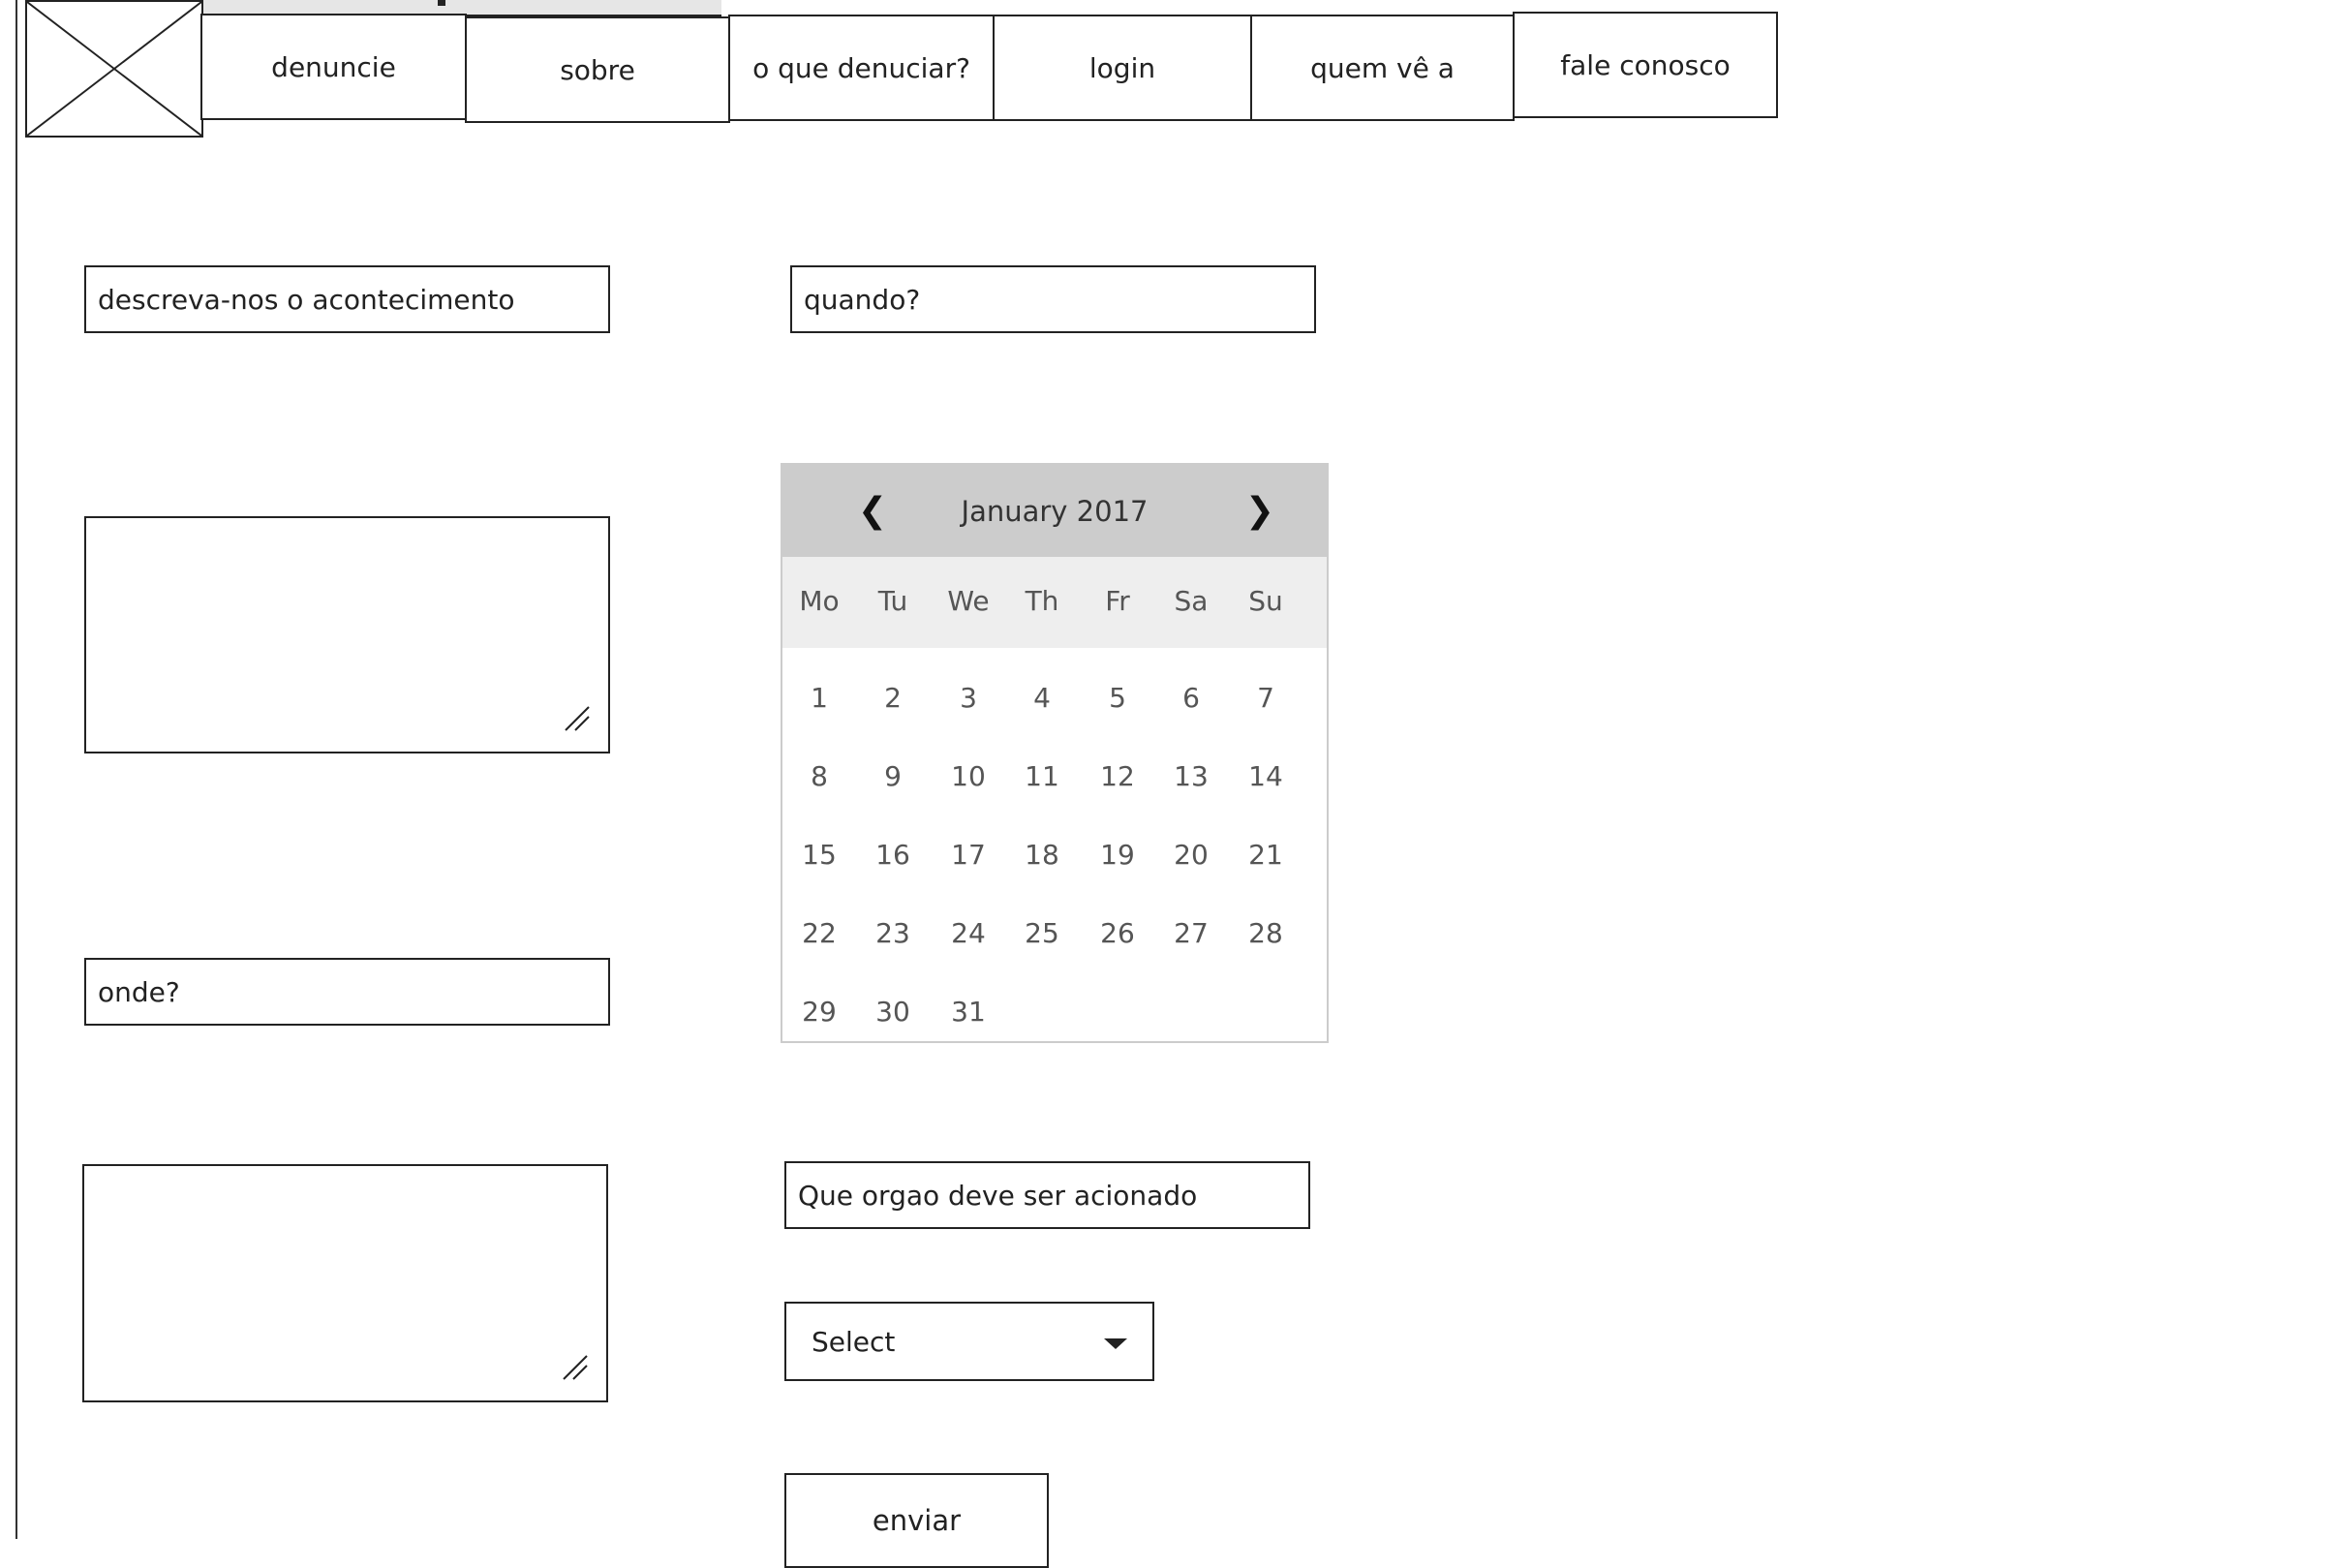 The height and width of the screenshot is (1568, 2329). What do you see at coordinates (347, 634) in the screenshot?
I see `description-textarea` at bounding box center [347, 634].